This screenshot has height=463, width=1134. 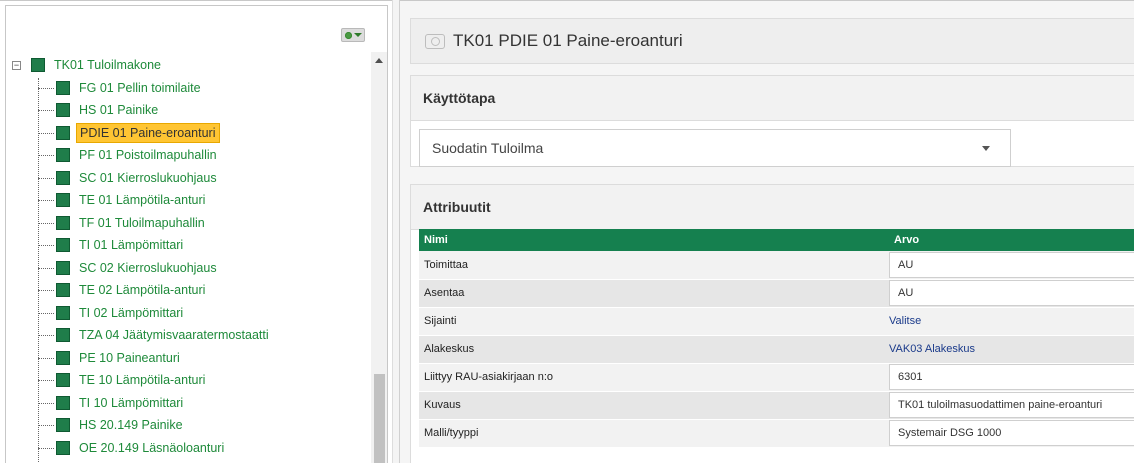 What do you see at coordinates (221, 268) in the screenshot?
I see `tree-item: SC 02 Kierroslukuohjaus` at bounding box center [221, 268].